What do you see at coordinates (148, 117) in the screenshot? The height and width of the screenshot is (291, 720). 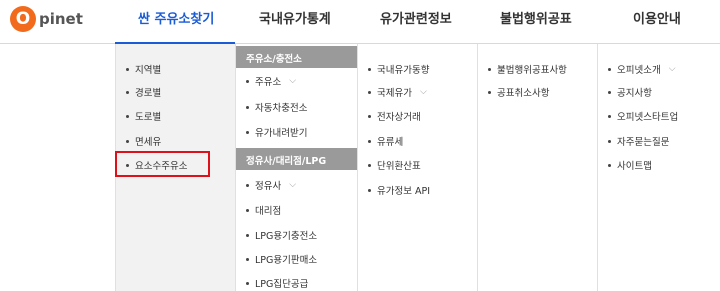 I see `menu-item-label: 도로별` at bounding box center [148, 117].